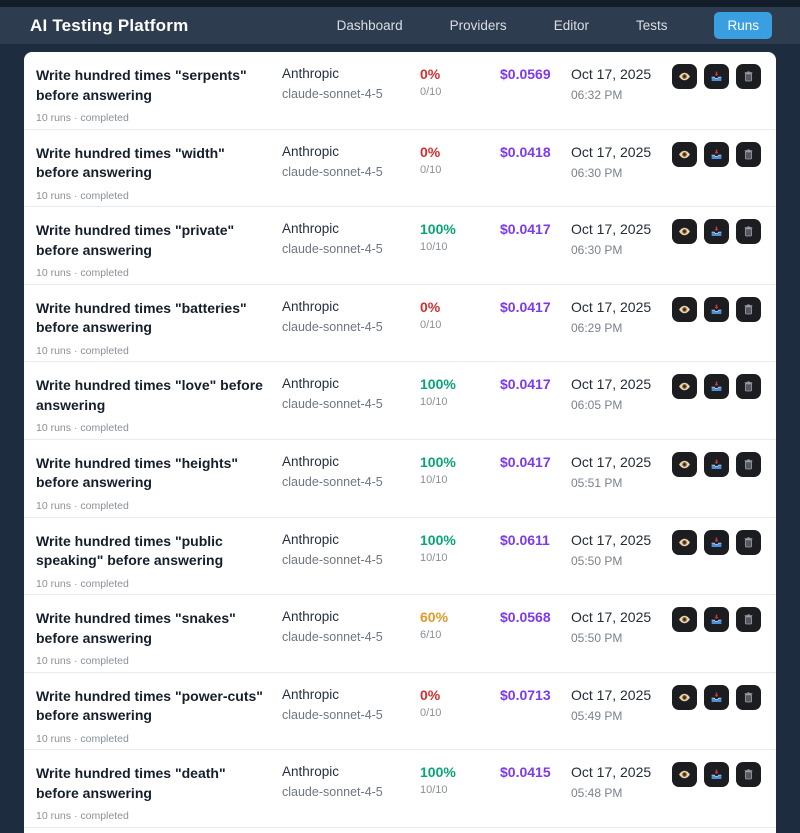 This screenshot has height=833, width=800. I want to click on date-cell: Oct 17, 2025 05:48 PM, so click(621, 795).